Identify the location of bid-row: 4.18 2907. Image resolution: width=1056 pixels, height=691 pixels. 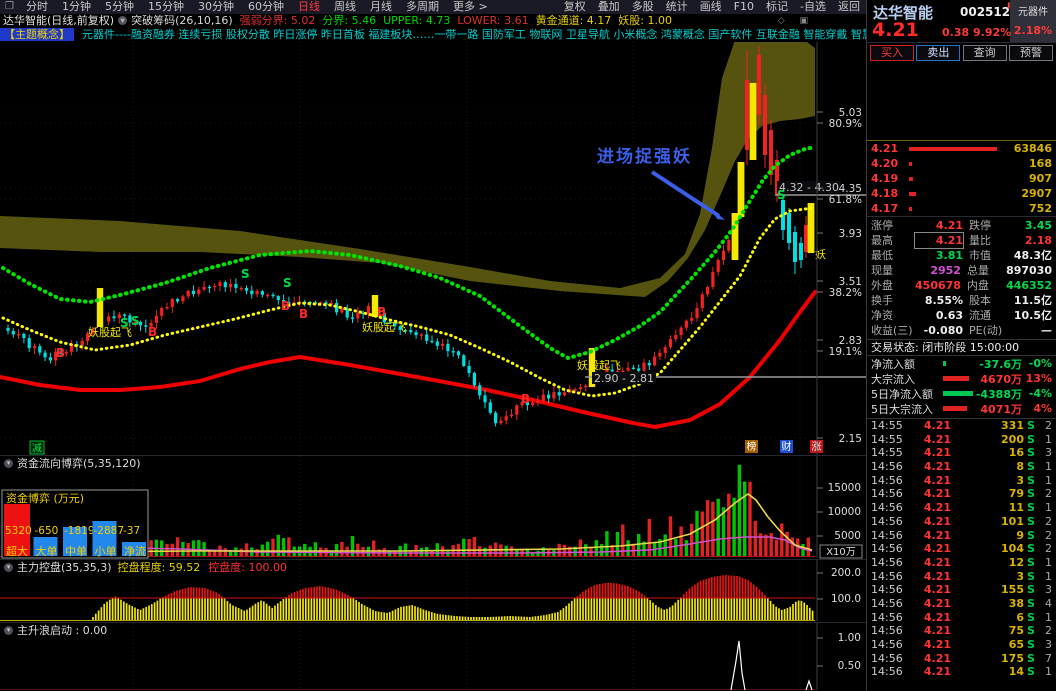
(961, 193).